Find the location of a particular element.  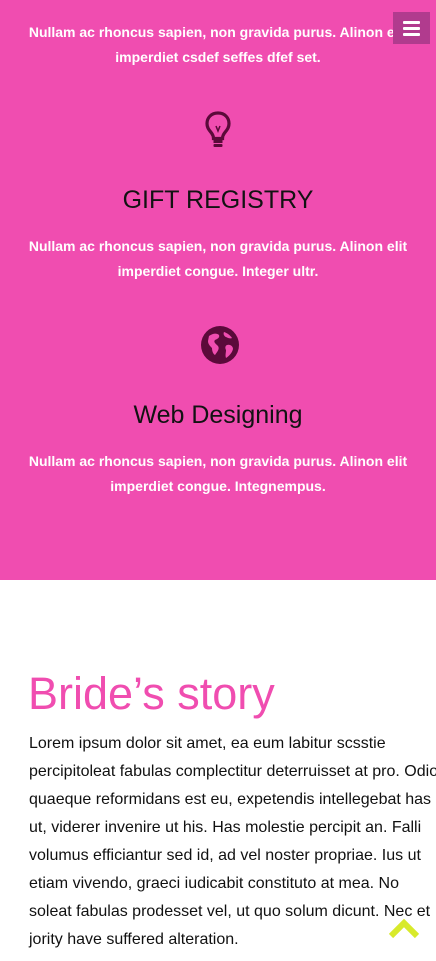

menu-button is located at coordinates (411, 28).